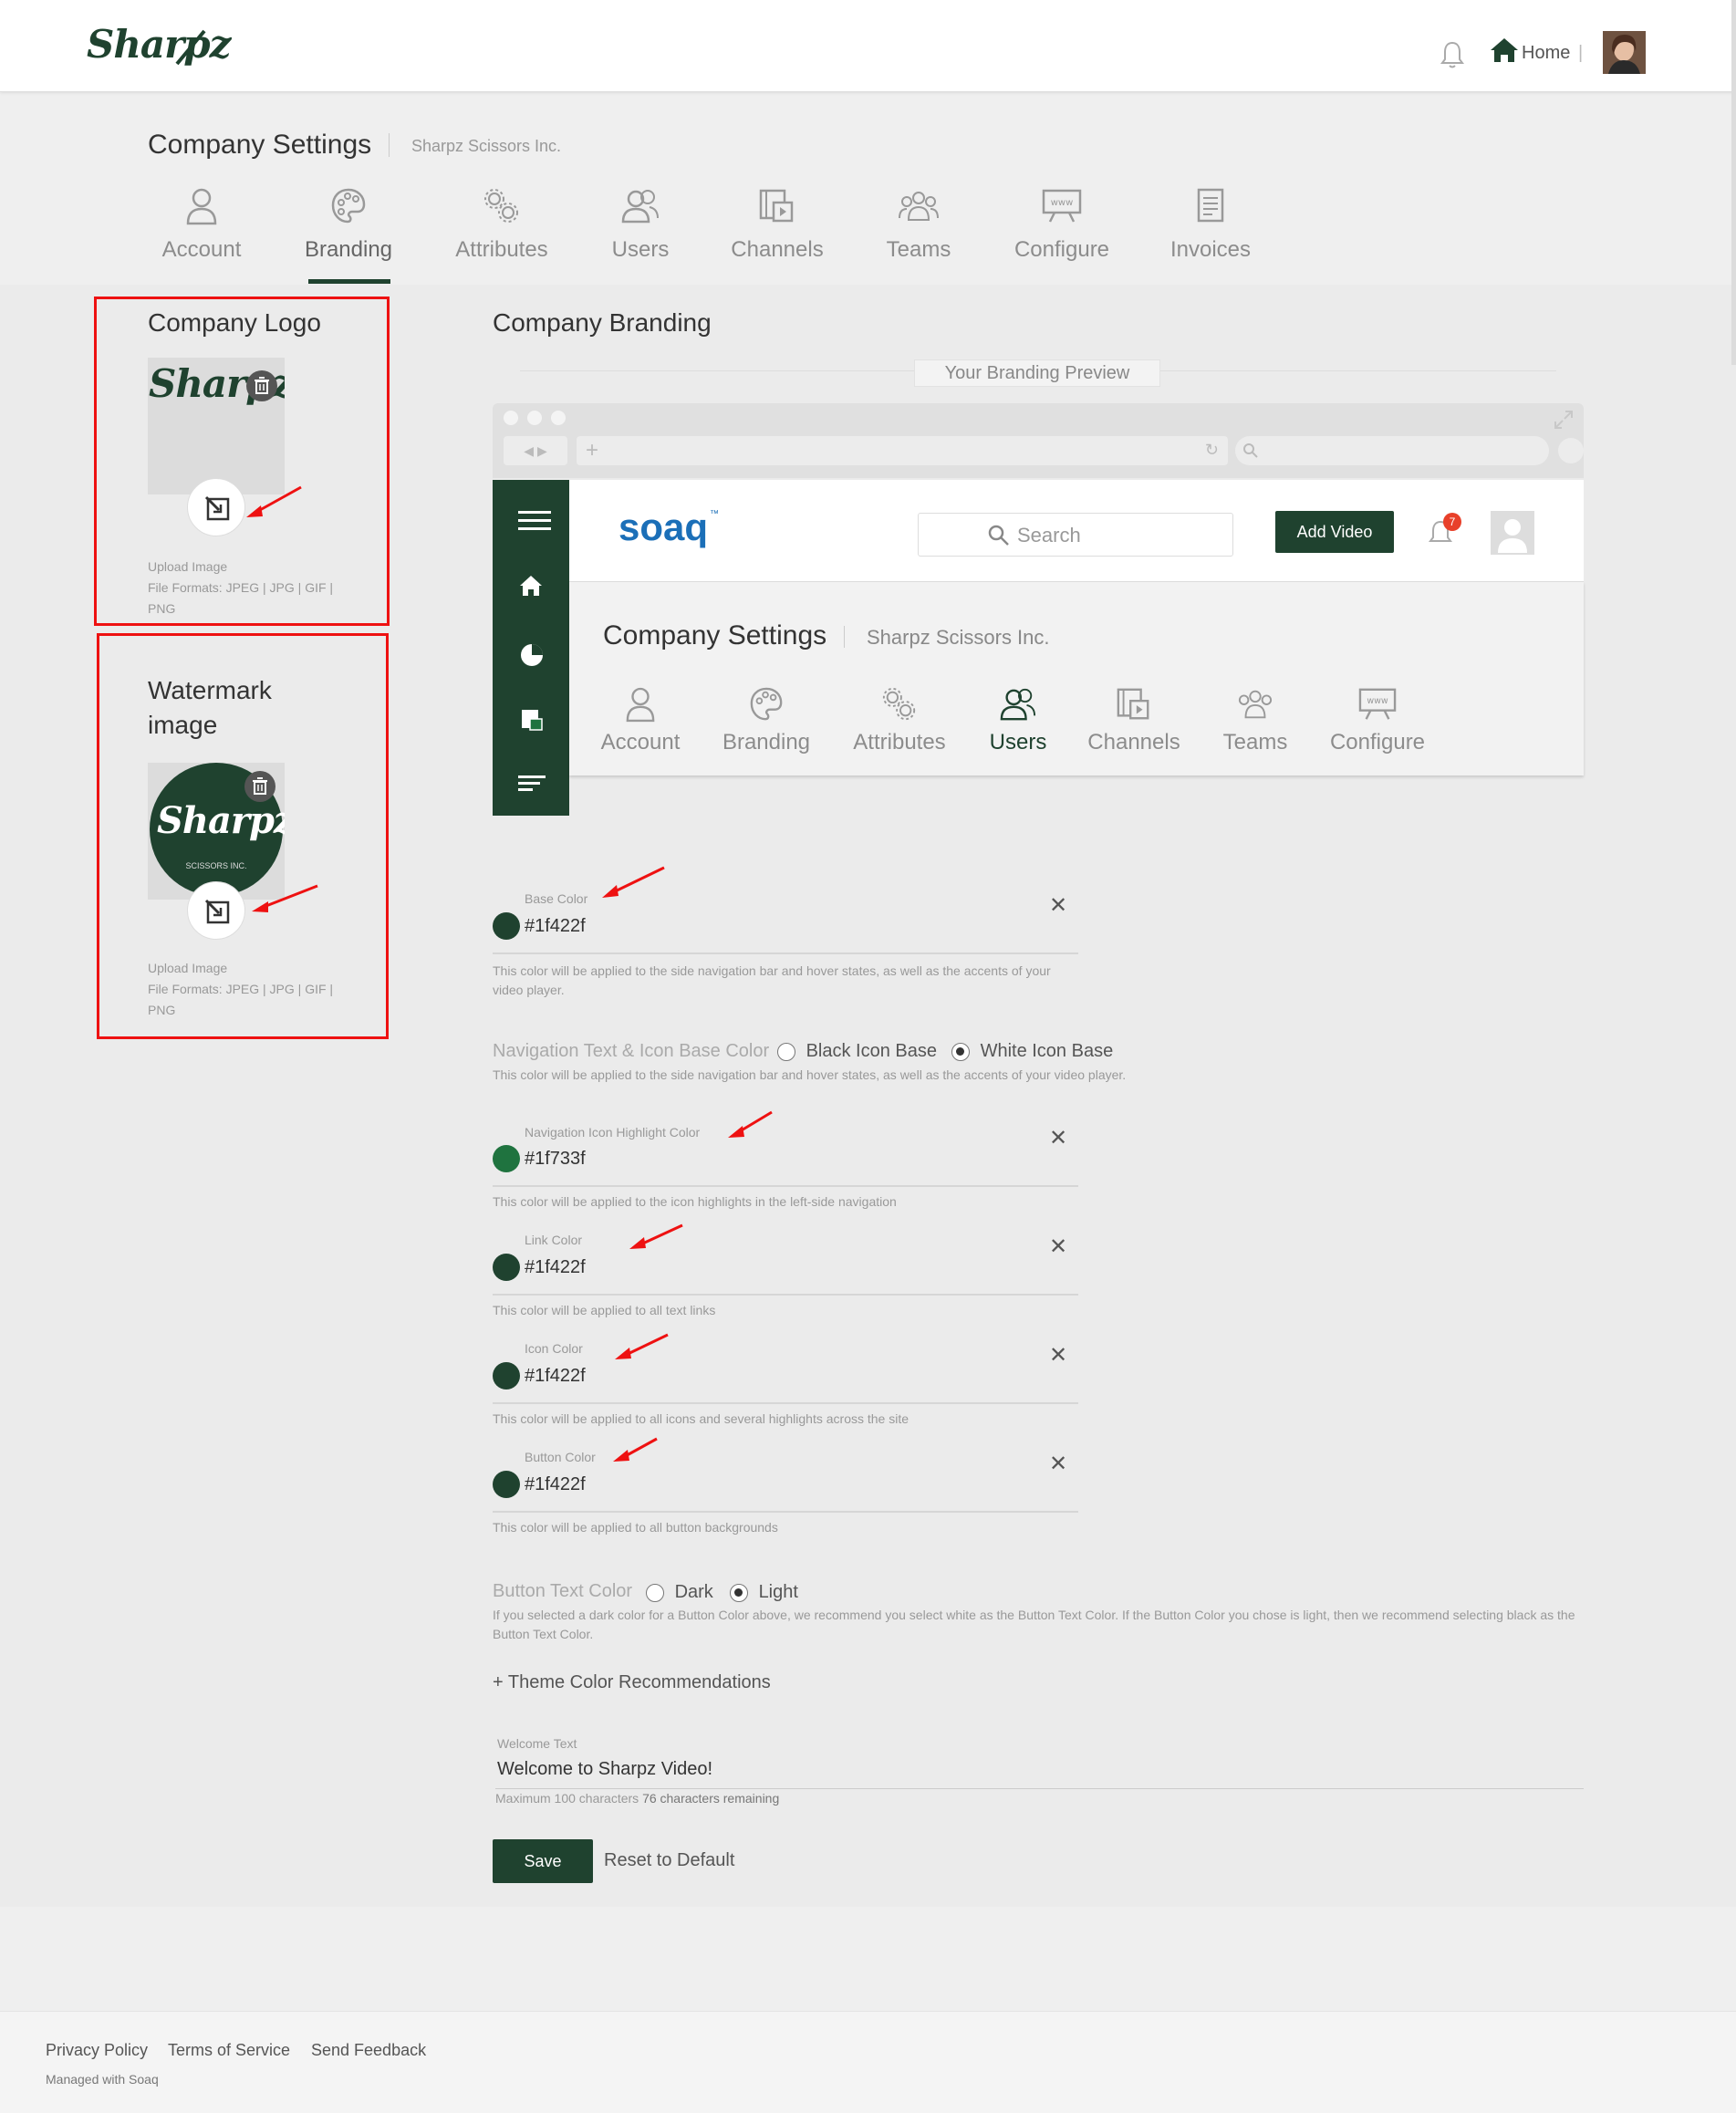  Describe the element at coordinates (260, 145) in the screenshot. I see `page-title: Company Settings` at that location.